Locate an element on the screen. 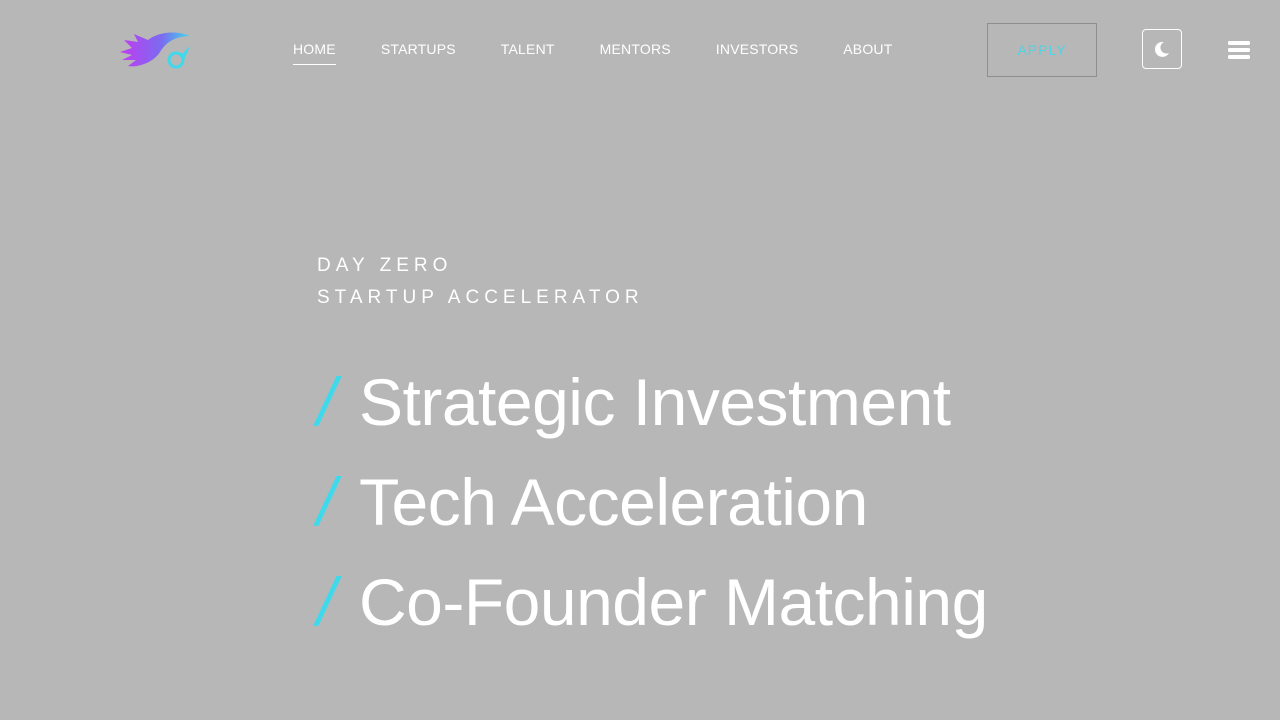 The width and height of the screenshot is (1280, 720). menu-button is located at coordinates (1239, 50).